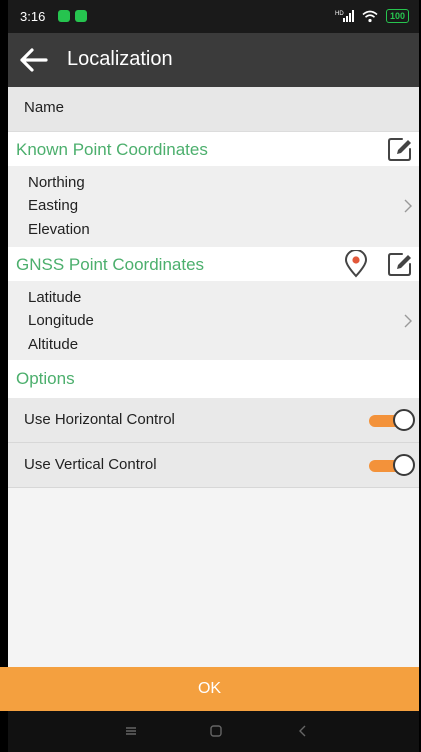 The width and height of the screenshot is (421, 752). Describe the element at coordinates (45, 378) in the screenshot. I see `options-title: Options` at that location.